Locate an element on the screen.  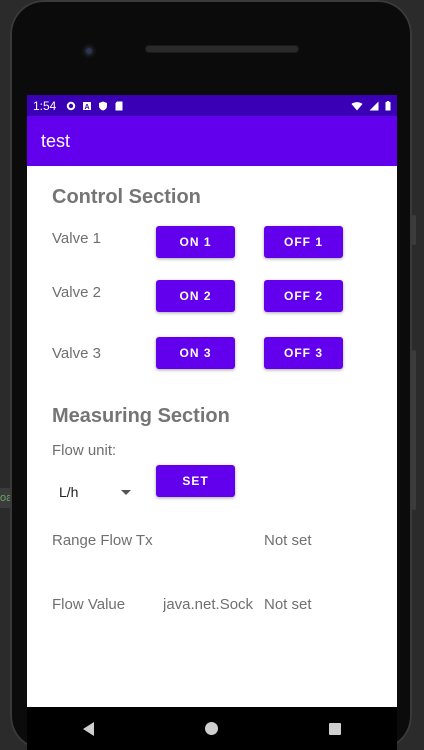
valve-1-label: Valve 1 is located at coordinates (76, 238).